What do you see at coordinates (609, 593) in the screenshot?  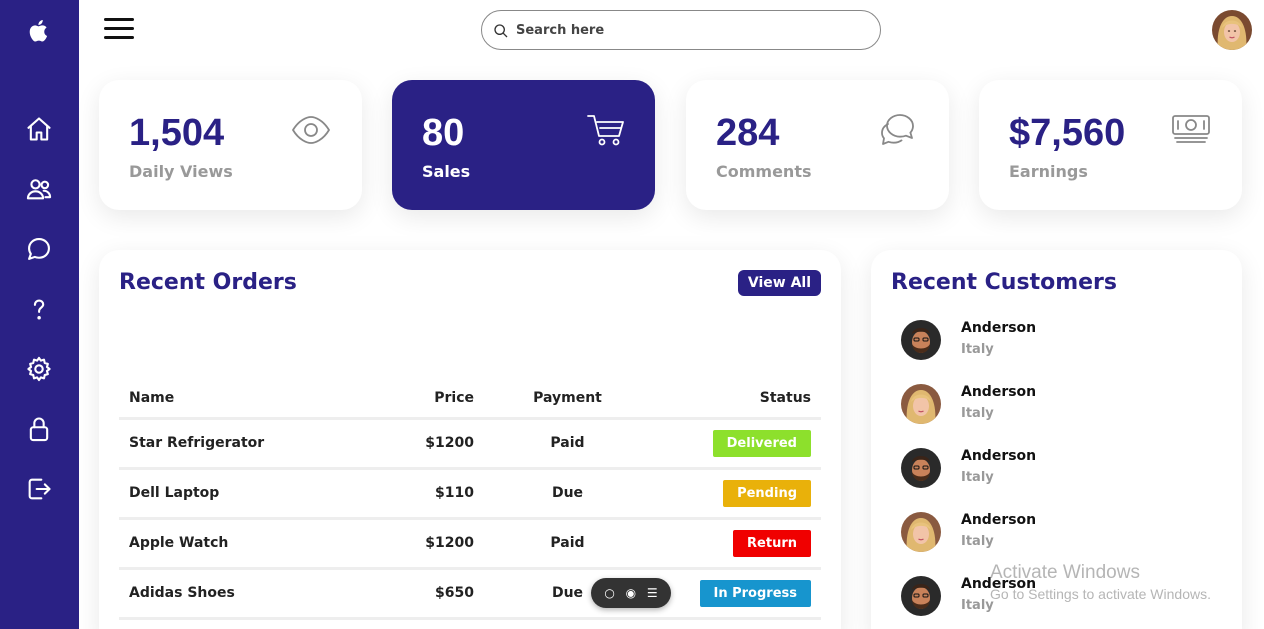 I see `comment-icon: ○` at bounding box center [609, 593].